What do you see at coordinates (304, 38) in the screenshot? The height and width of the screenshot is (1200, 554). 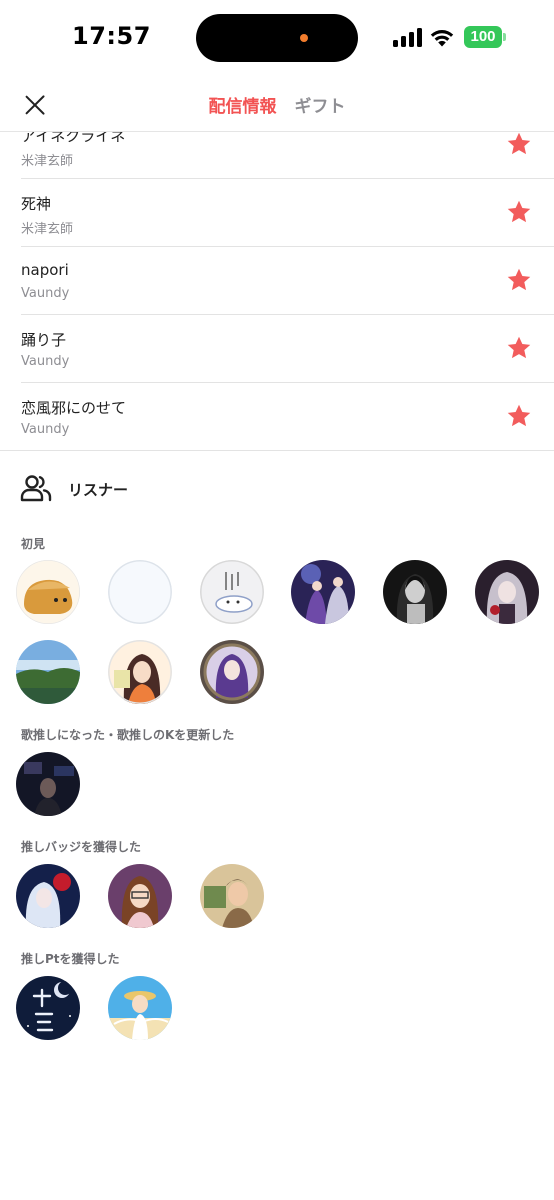 I see `privacy-indicator-dot` at bounding box center [304, 38].